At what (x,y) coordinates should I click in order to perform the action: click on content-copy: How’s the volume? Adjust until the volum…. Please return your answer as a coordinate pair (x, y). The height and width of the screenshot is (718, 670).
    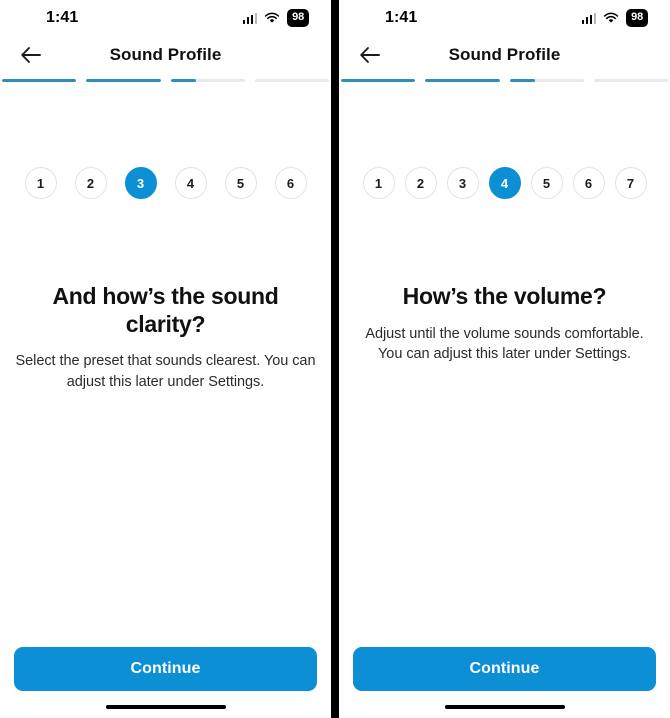
    Looking at the image, I should click on (504, 324).